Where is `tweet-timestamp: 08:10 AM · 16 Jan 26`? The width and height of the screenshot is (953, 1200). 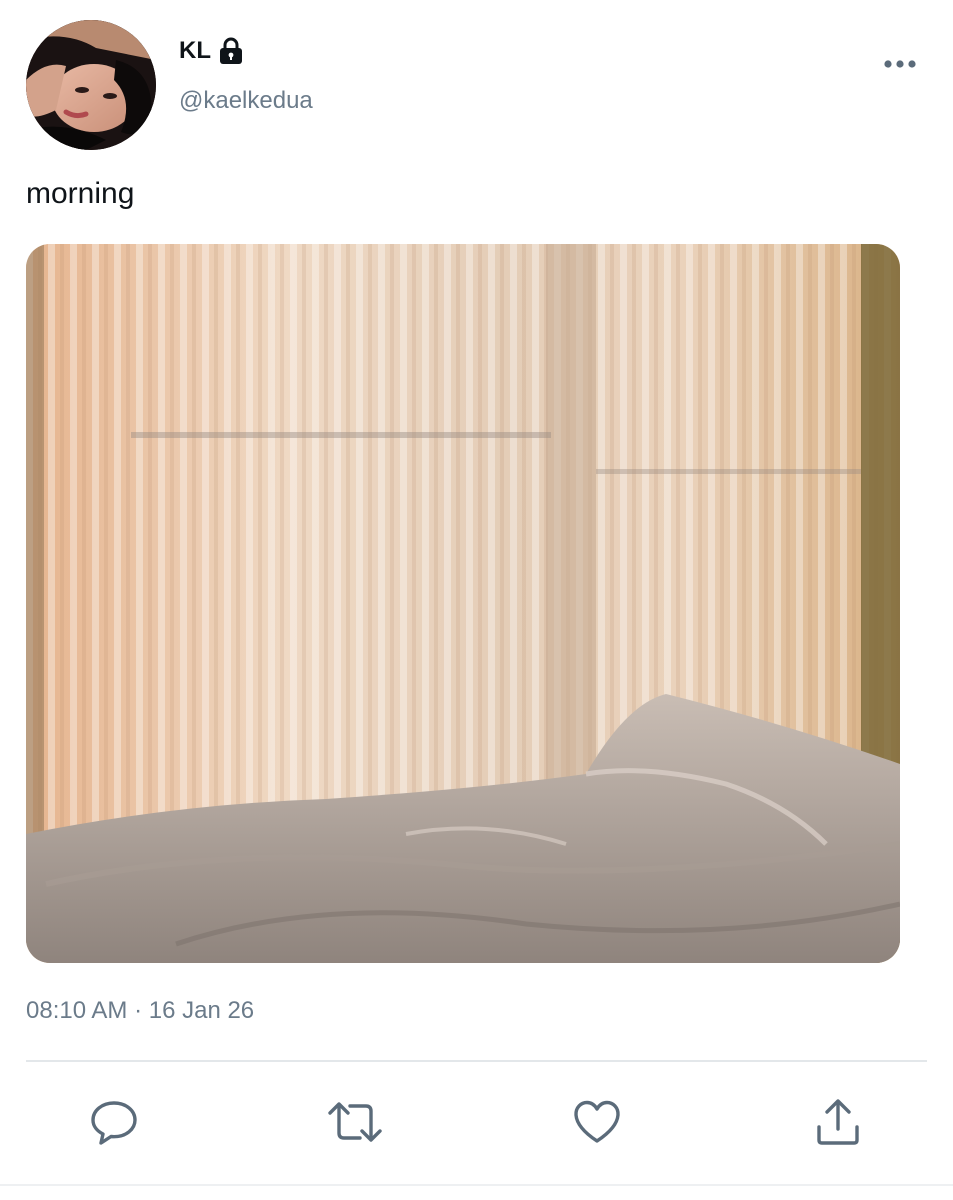 tweet-timestamp: 08:10 AM · 16 Jan 26 is located at coordinates (140, 1011).